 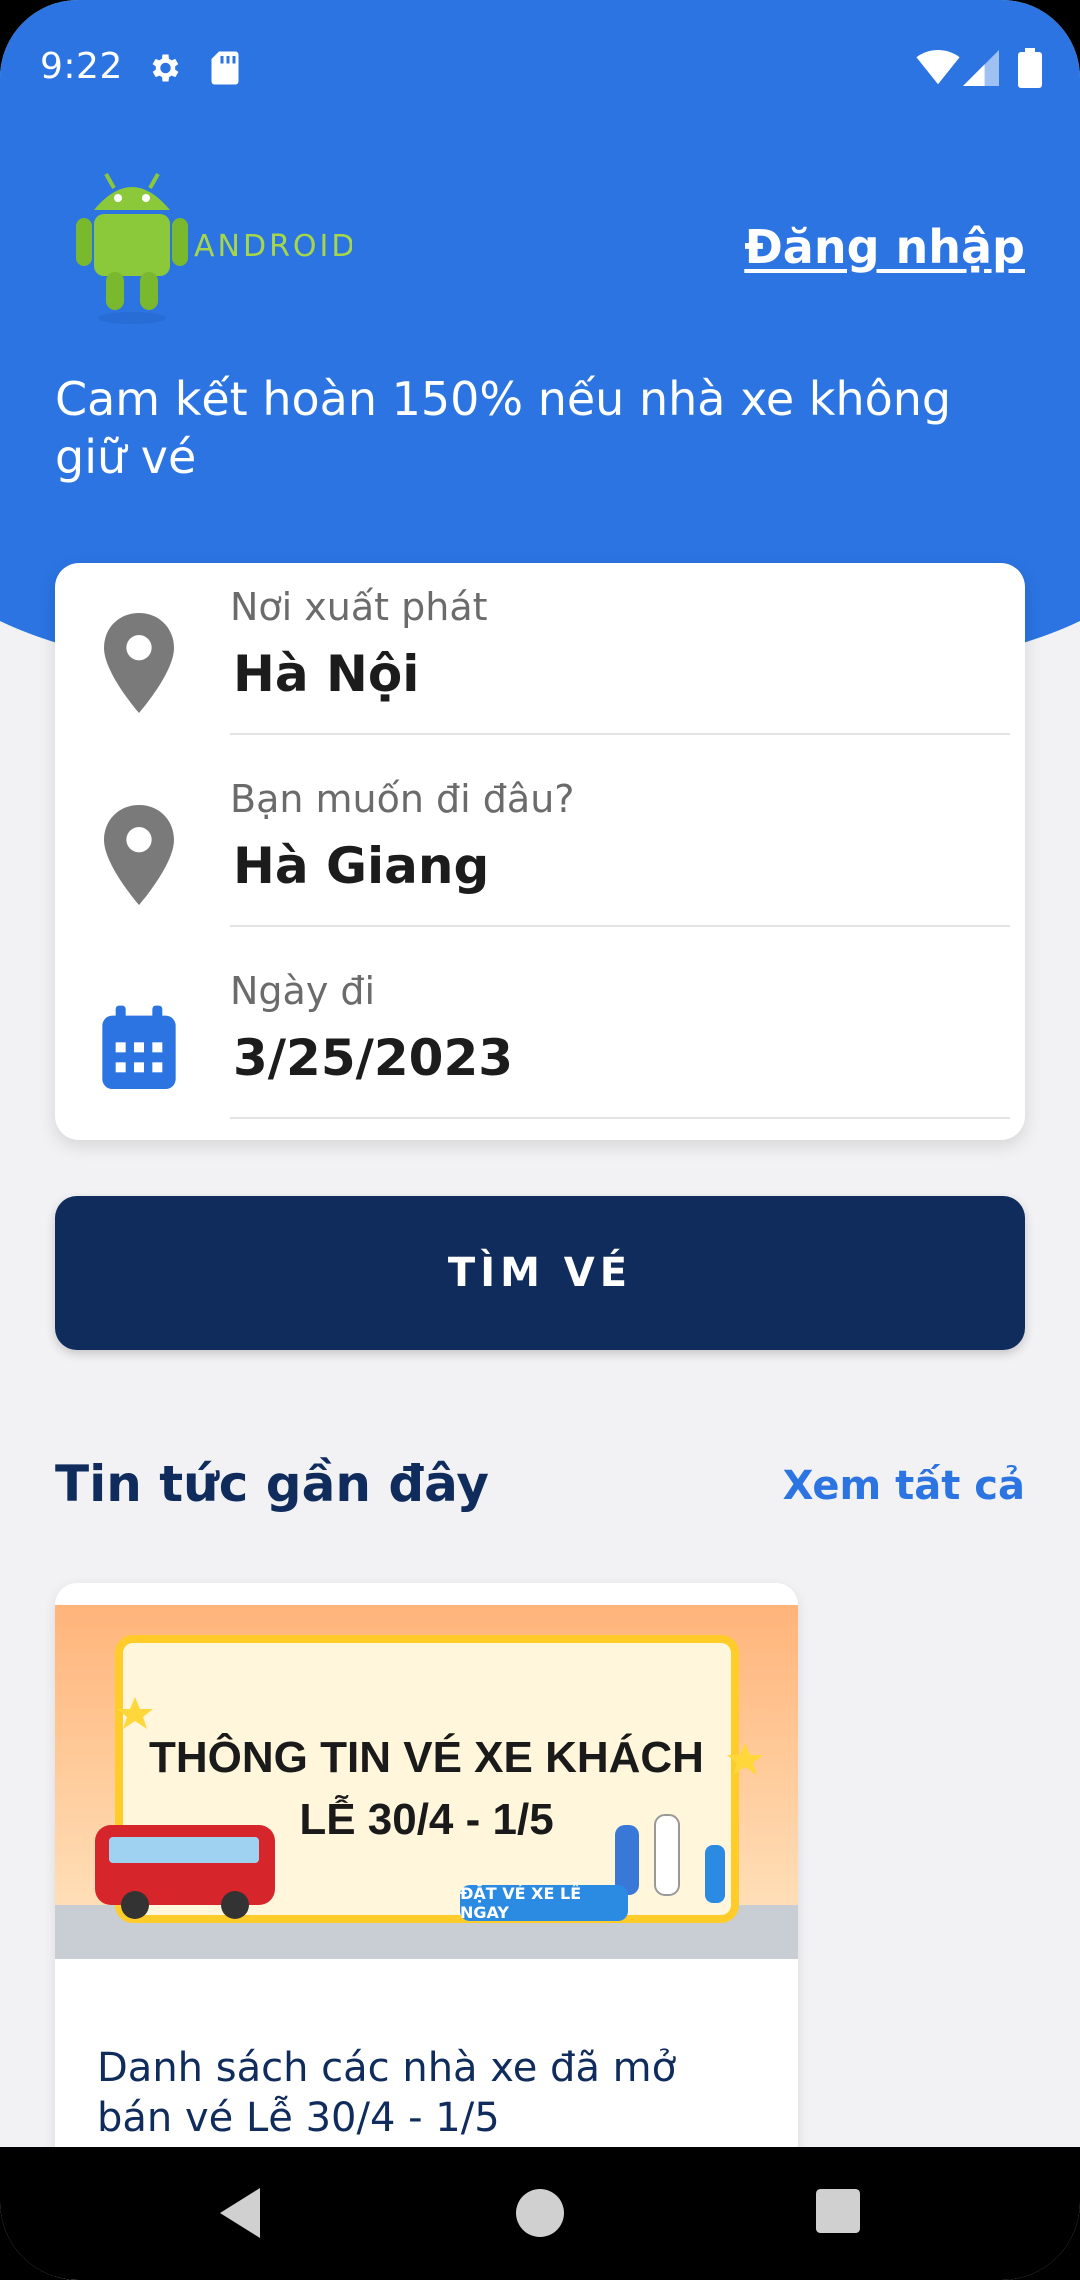 What do you see at coordinates (361, 866) in the screenshot?
I see `destination-value: Hà Giang` at bounding box center [361, 866].